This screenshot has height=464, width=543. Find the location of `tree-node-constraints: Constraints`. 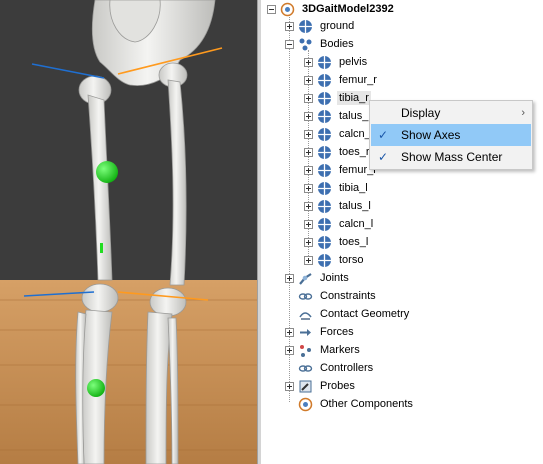

tree-node-constraints: Constraints is located at coordinates (331, 296).